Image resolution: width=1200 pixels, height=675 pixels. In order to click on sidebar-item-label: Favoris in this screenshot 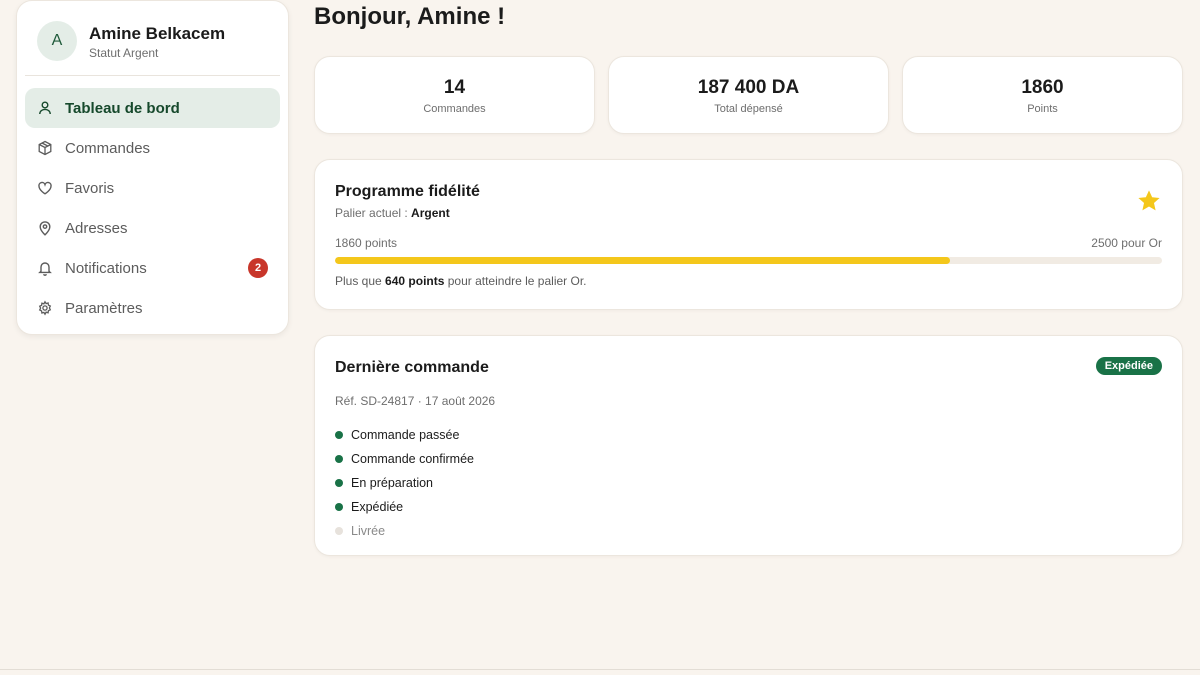, I will do `click(90, 188)`.